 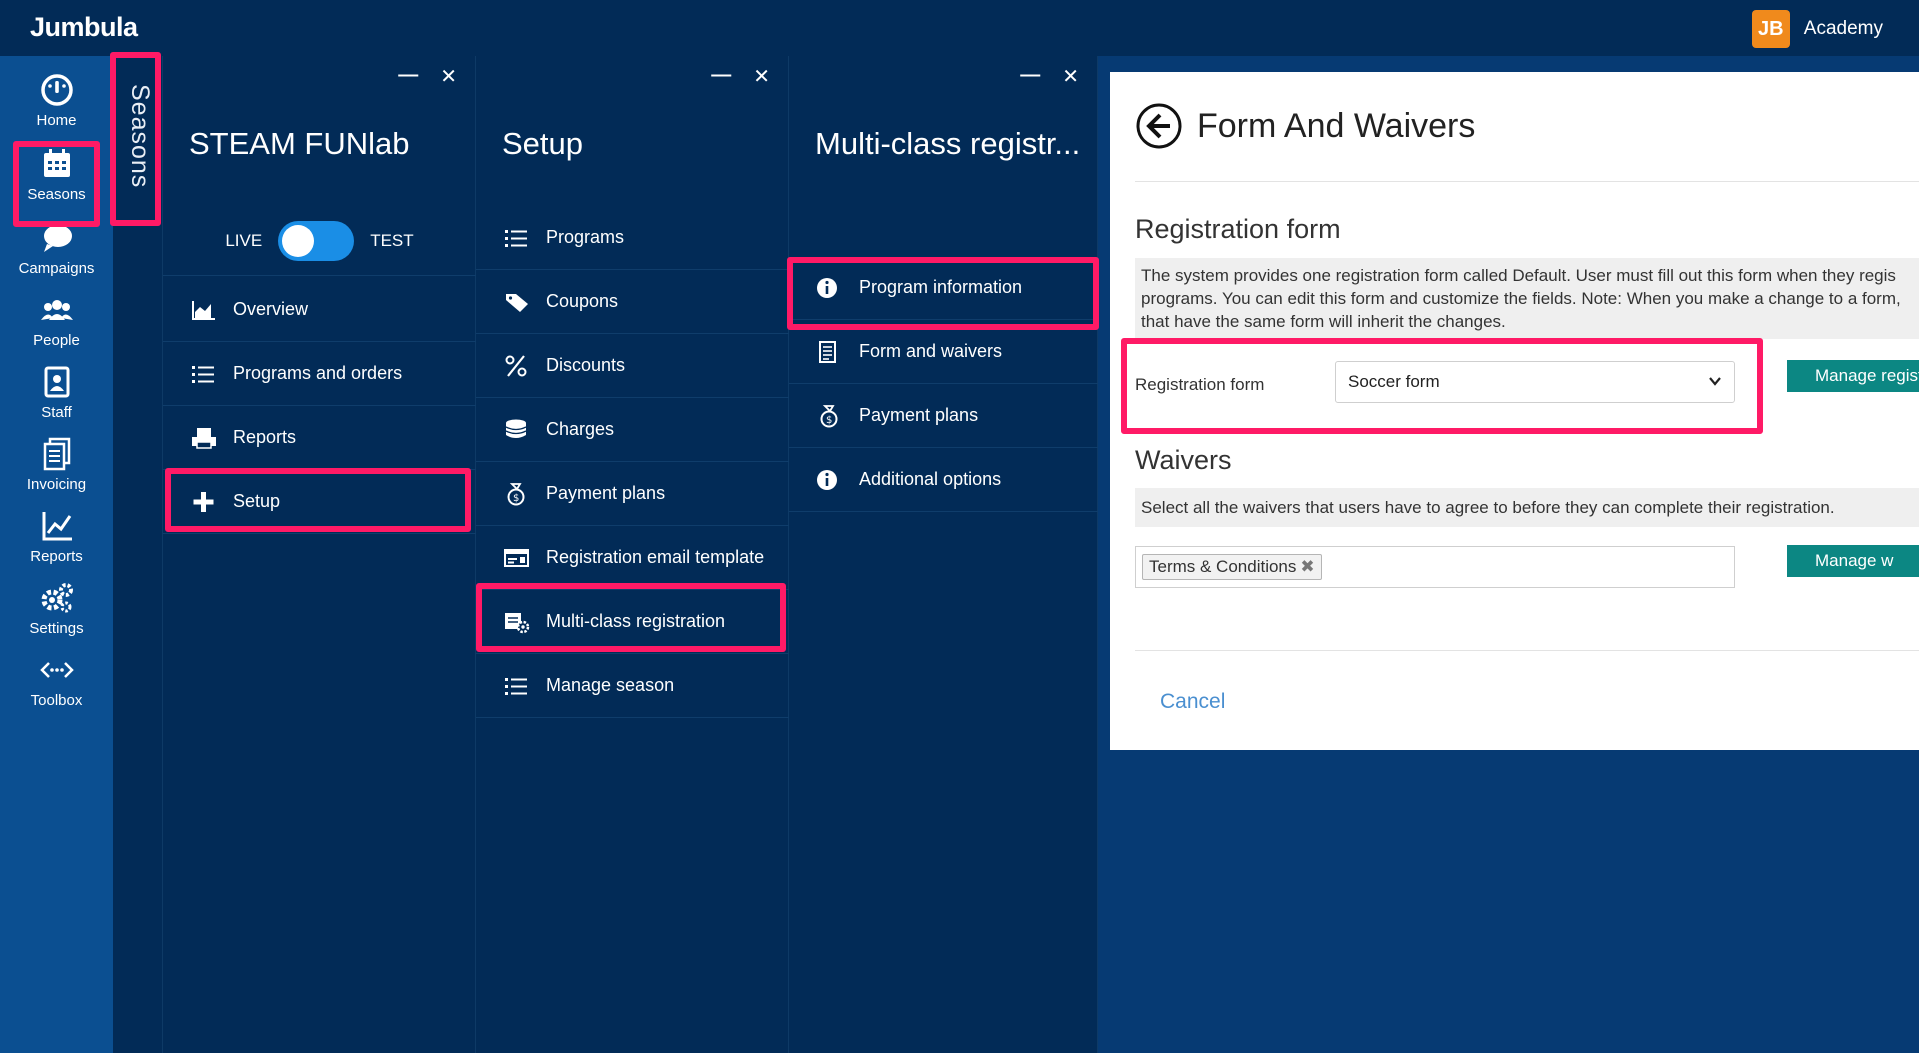 I want to click on plus-icon, so click(x=203, y=501).